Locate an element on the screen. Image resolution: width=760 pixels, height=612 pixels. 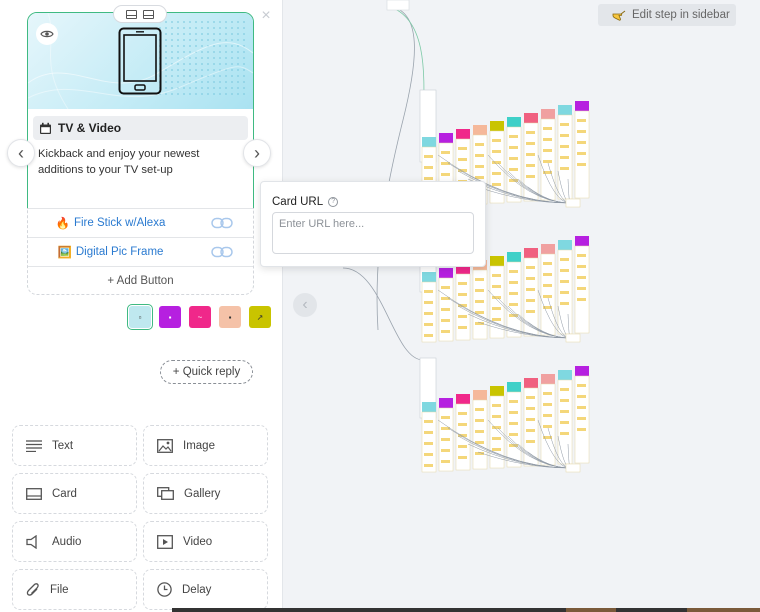
thumb-2: ▪ is located at coordinates (170, 317).